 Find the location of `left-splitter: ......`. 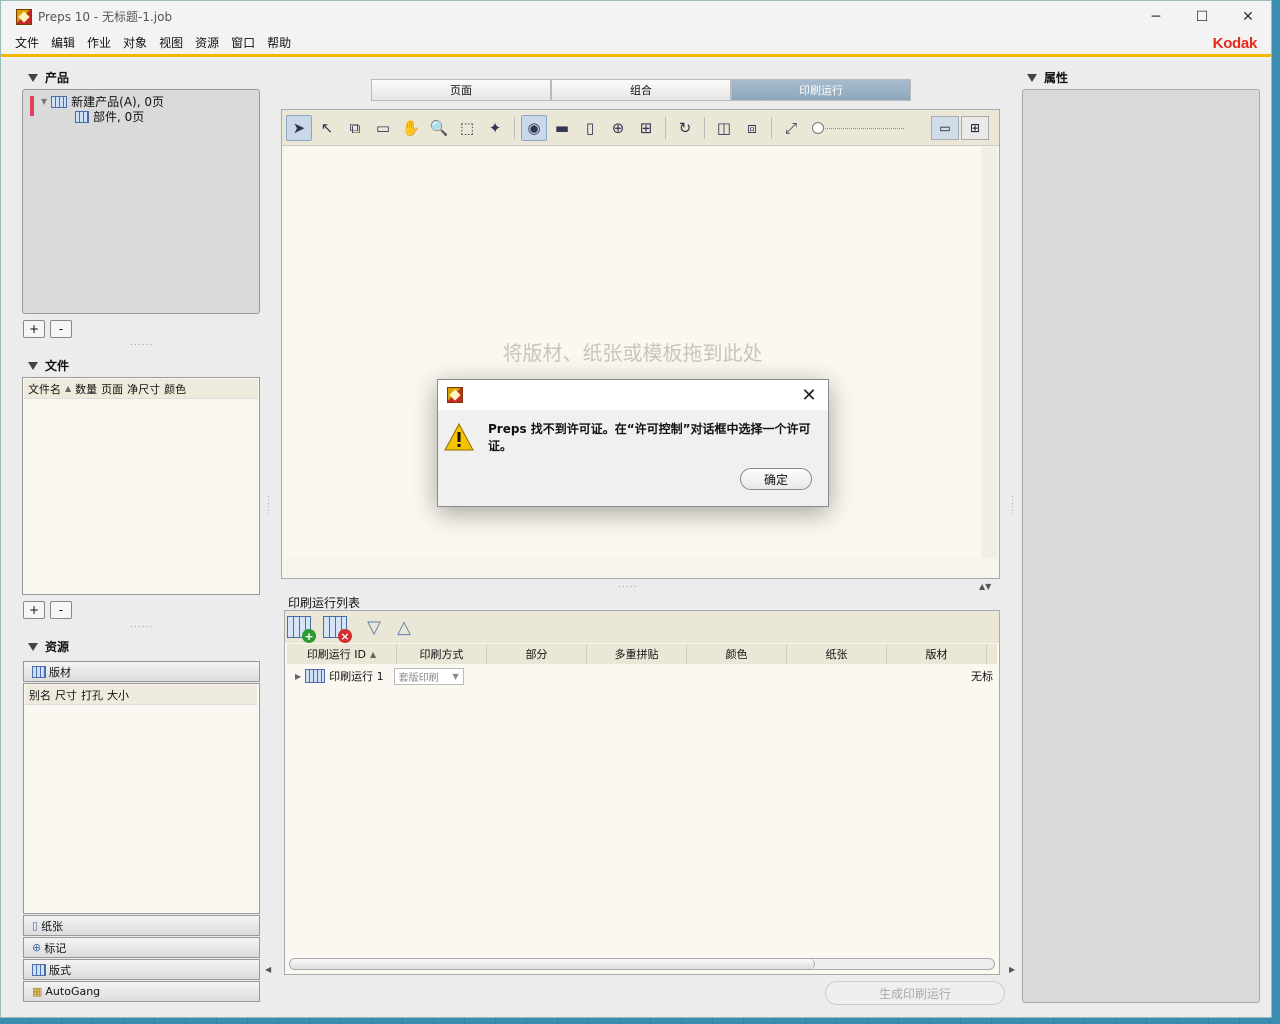

left-splitter: ...... is located at coordinates (270, 505).